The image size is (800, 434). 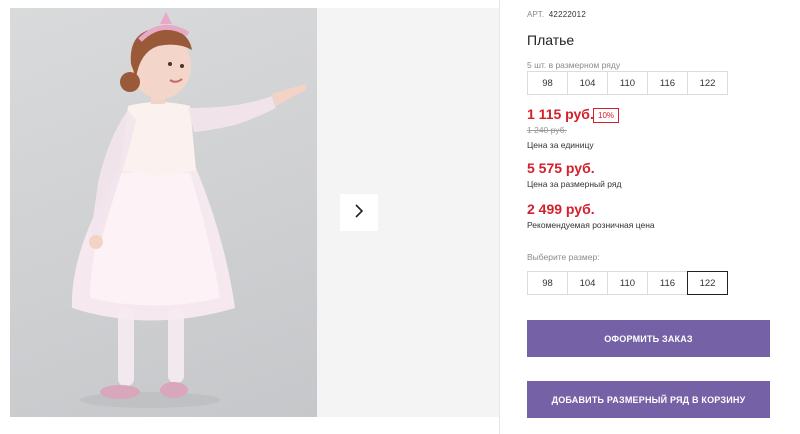 What do you see at coordinates (560, 145) in the screenshot?
I see `unit-price-caption: Цена за единицу` at bounding box center [560, 145].